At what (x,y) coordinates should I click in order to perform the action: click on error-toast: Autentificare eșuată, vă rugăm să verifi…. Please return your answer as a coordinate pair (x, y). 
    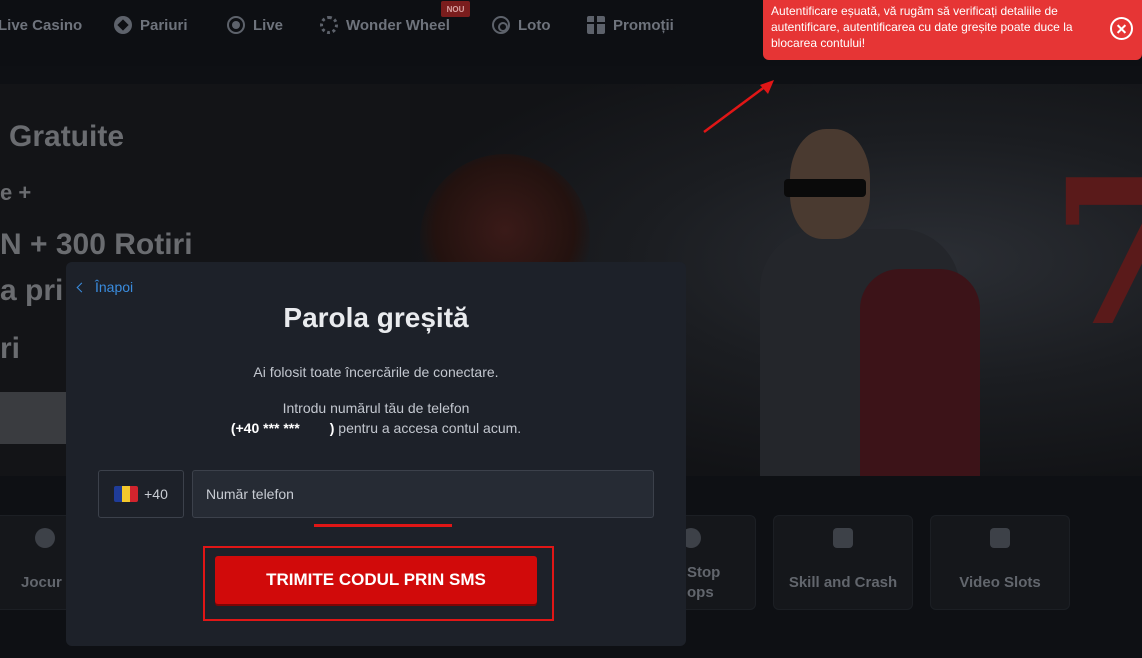
    Looking at the image, I should click on (952, 30).